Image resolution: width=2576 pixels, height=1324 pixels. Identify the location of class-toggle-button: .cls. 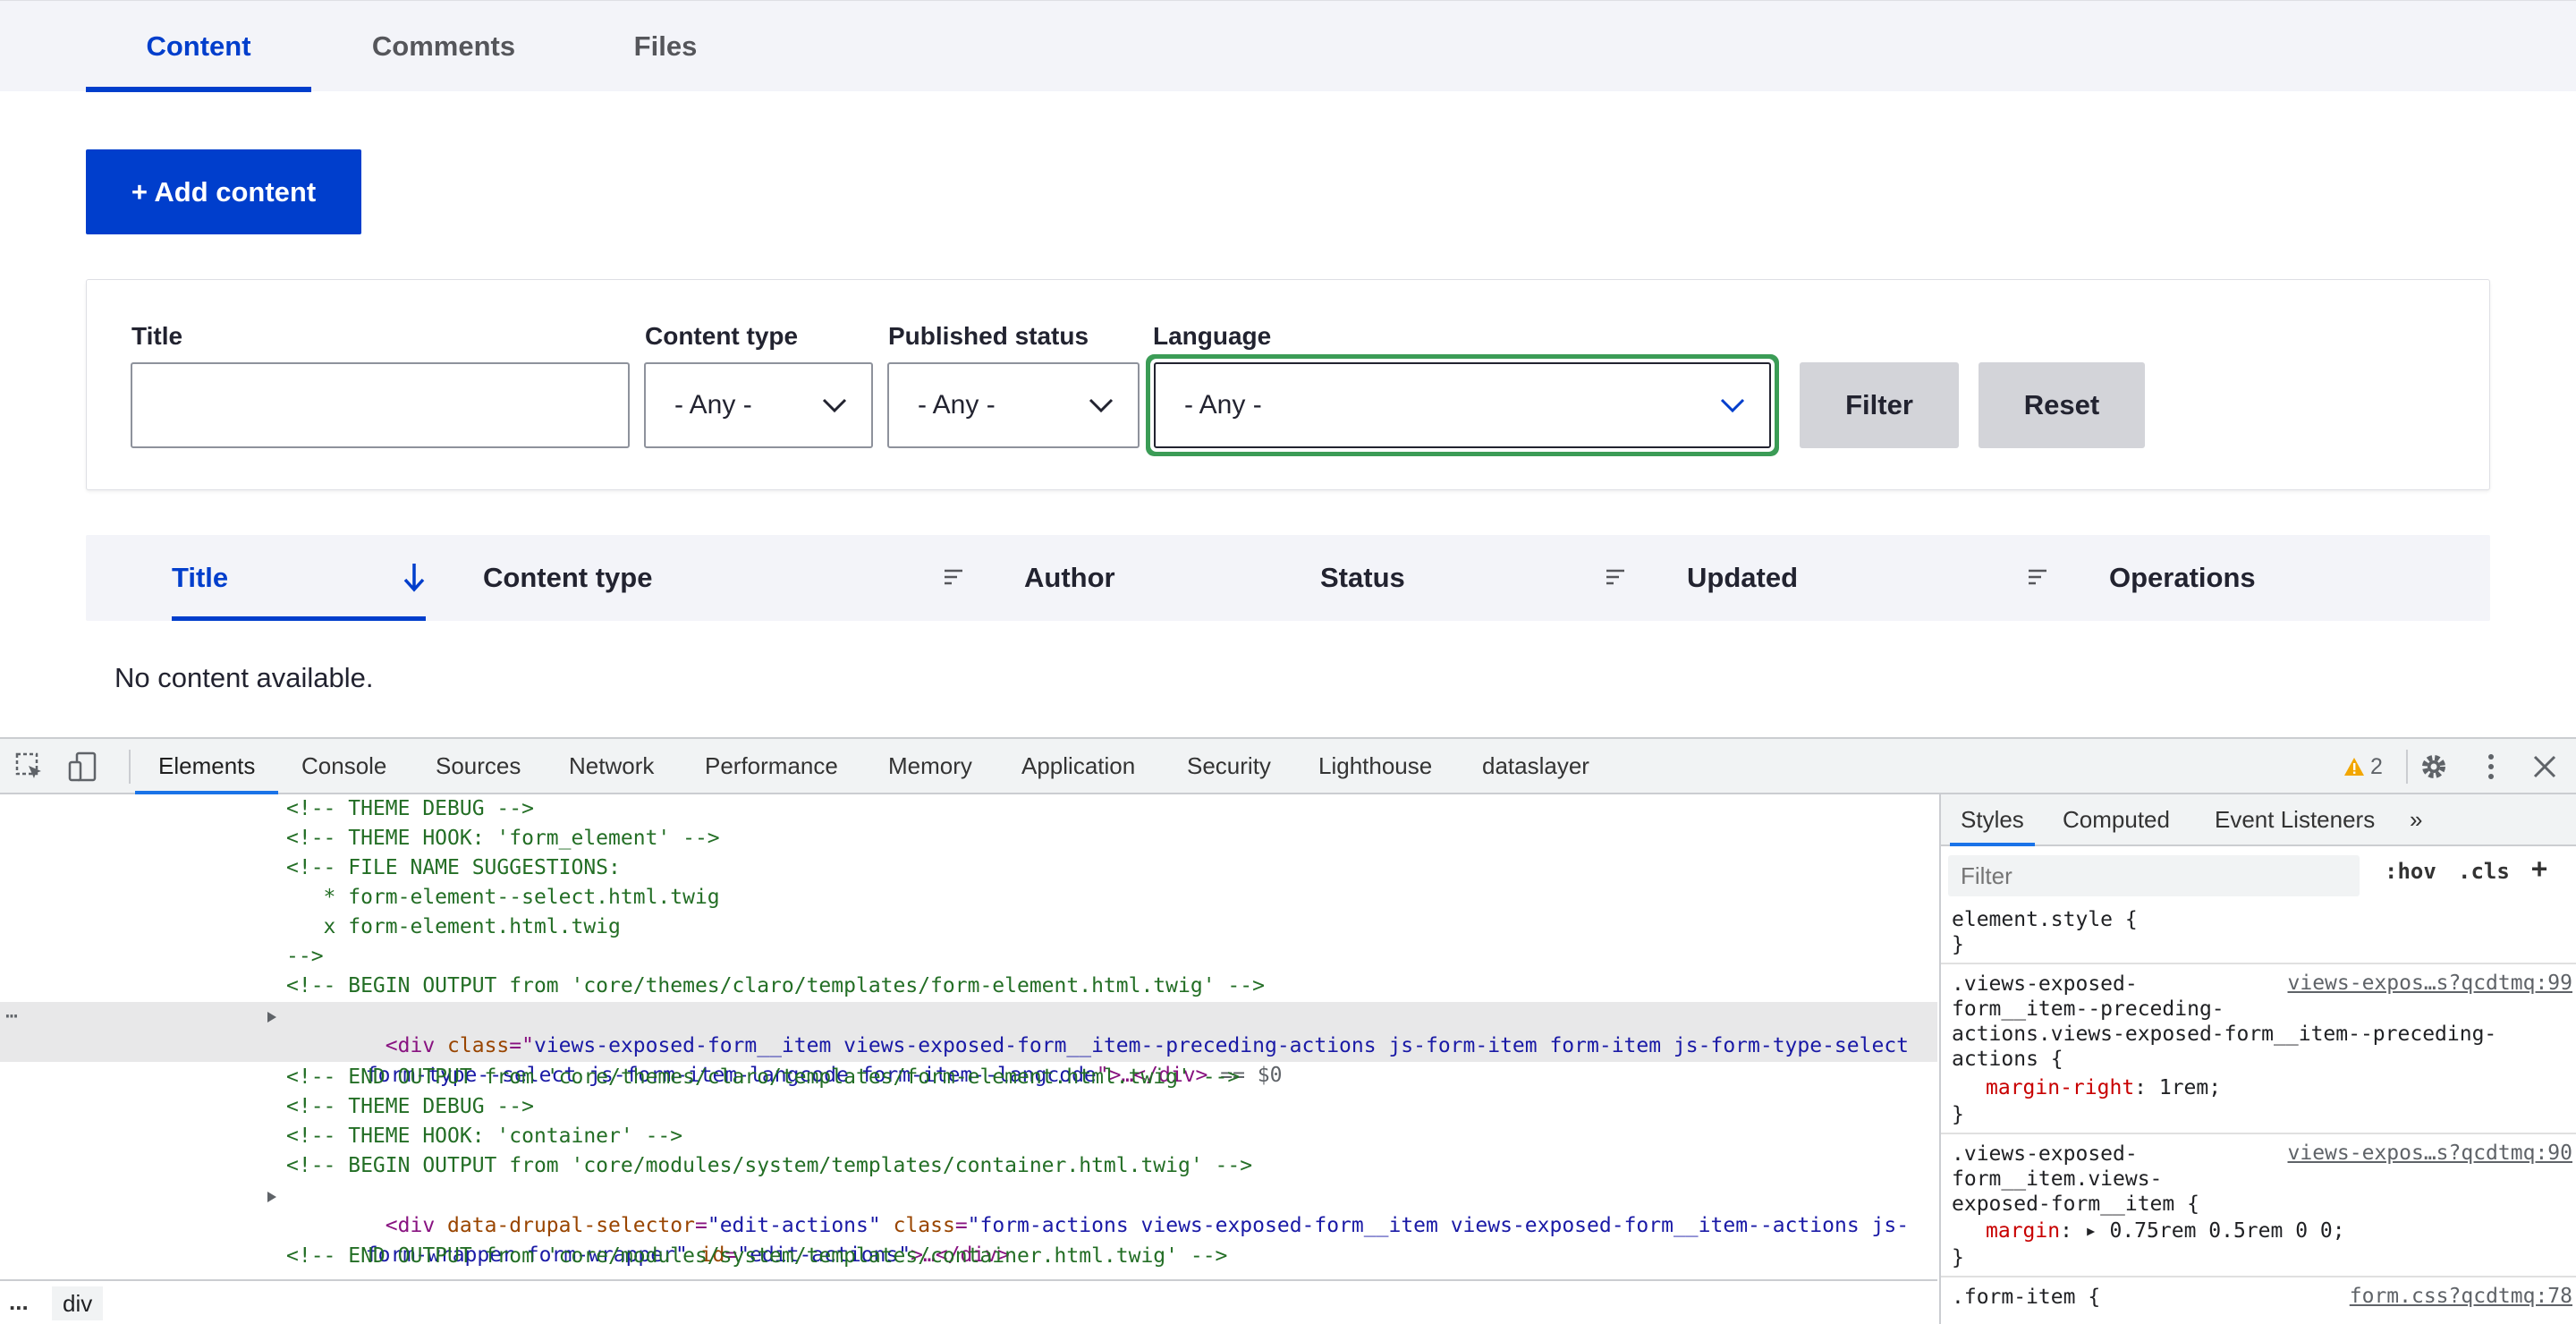
(2484, 871).